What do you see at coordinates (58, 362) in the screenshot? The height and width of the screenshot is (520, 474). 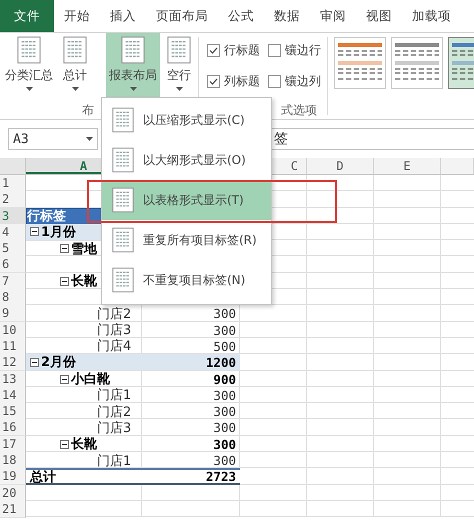 I see `row-label: 2月份` at bounding box center [58, 362].